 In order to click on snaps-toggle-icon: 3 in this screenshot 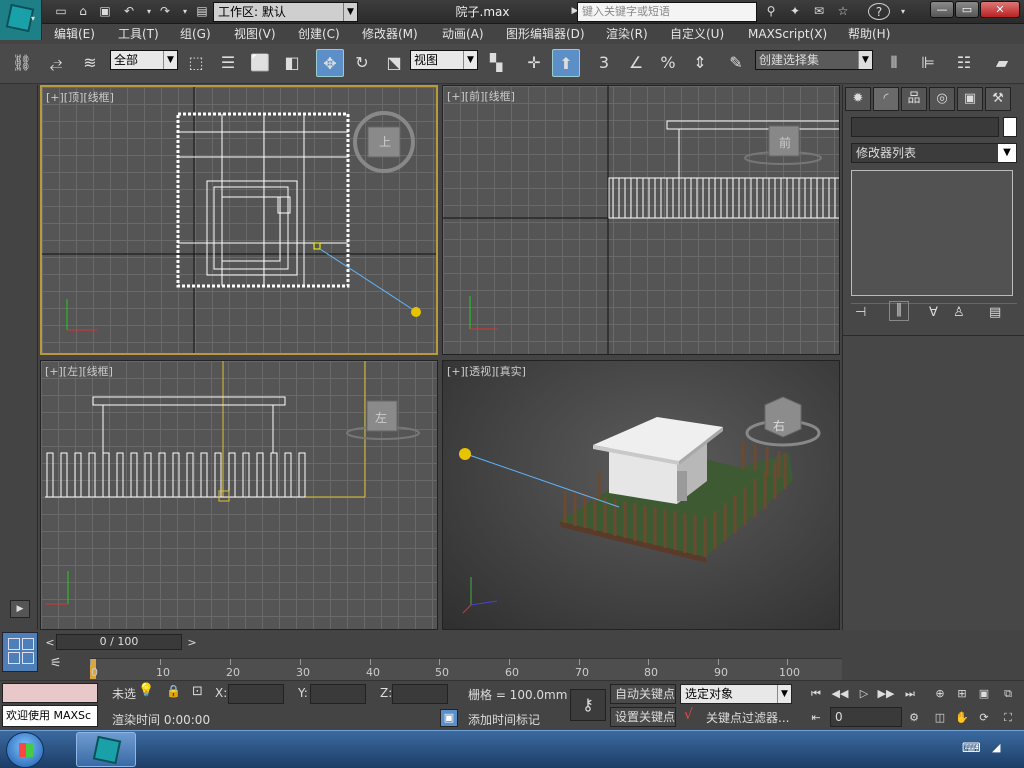, I will do `click(604, 63)`.